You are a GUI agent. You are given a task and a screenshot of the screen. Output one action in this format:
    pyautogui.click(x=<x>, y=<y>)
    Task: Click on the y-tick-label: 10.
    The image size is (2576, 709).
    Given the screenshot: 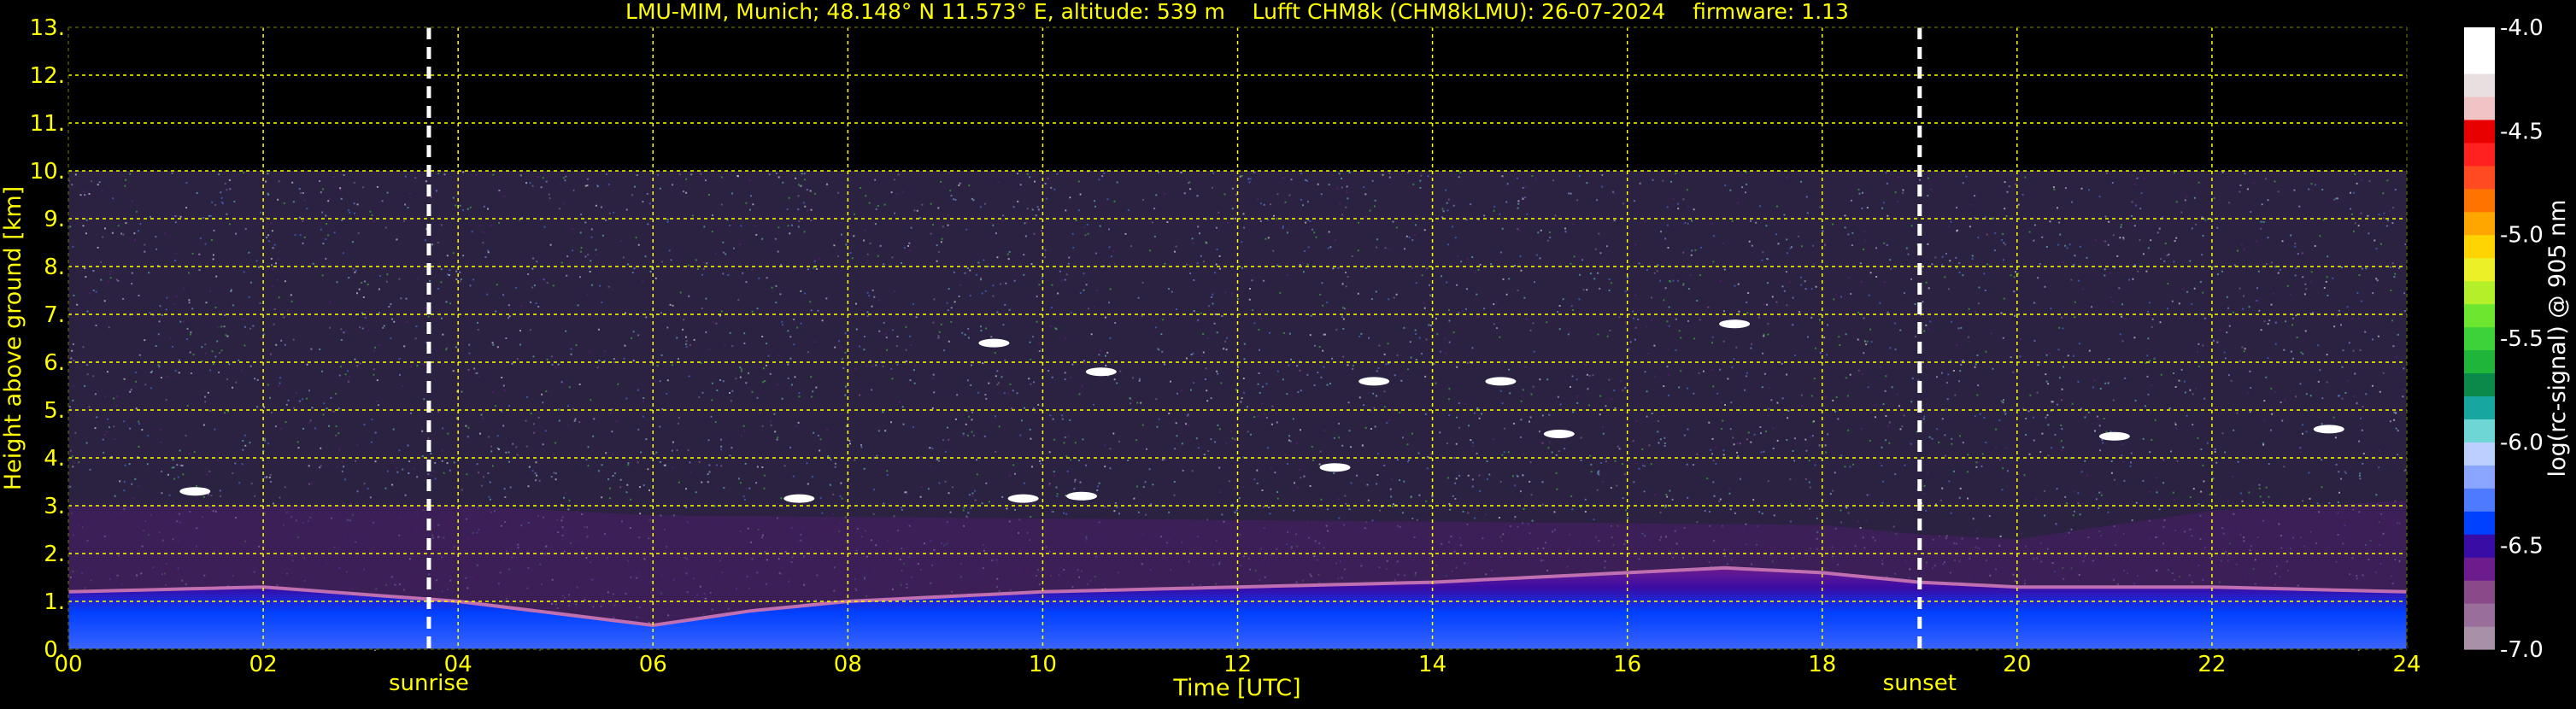 What is the action you would take?
    pyautogui.click(x=47, y=172)
    